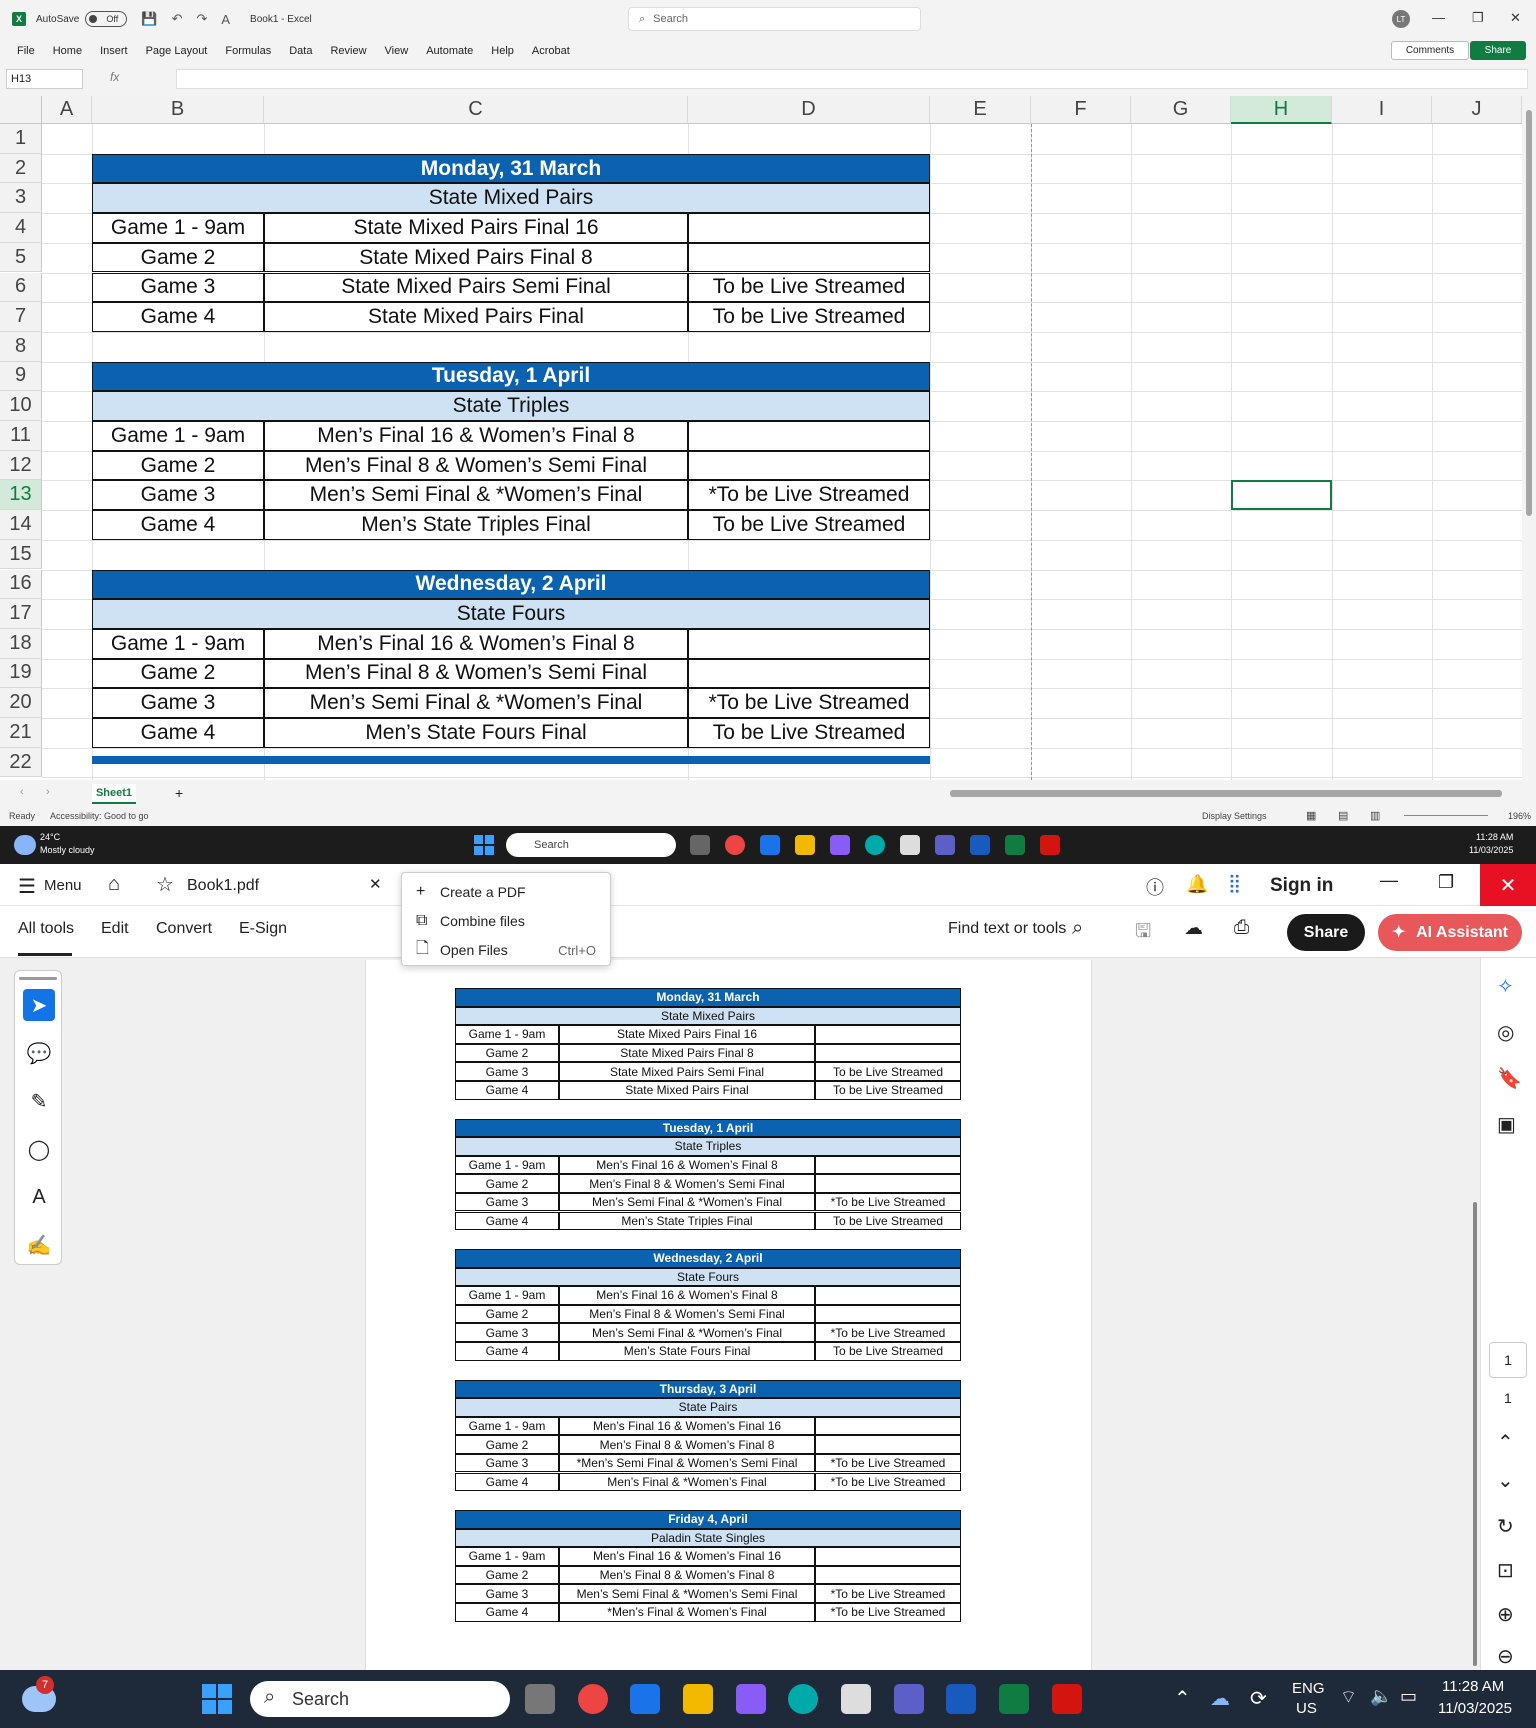  Describe the element at coordinates (910, 845) in the screenshot. I see `store-icon` at that location.